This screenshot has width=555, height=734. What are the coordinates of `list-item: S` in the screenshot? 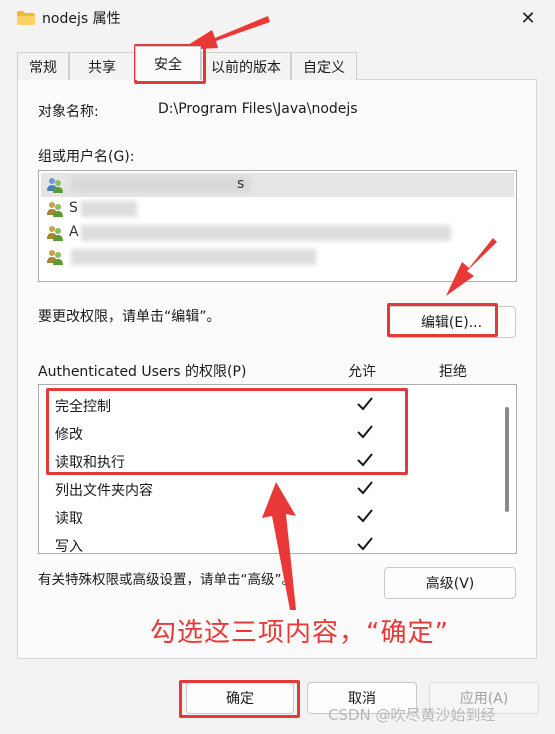 It's located at (277, 209).